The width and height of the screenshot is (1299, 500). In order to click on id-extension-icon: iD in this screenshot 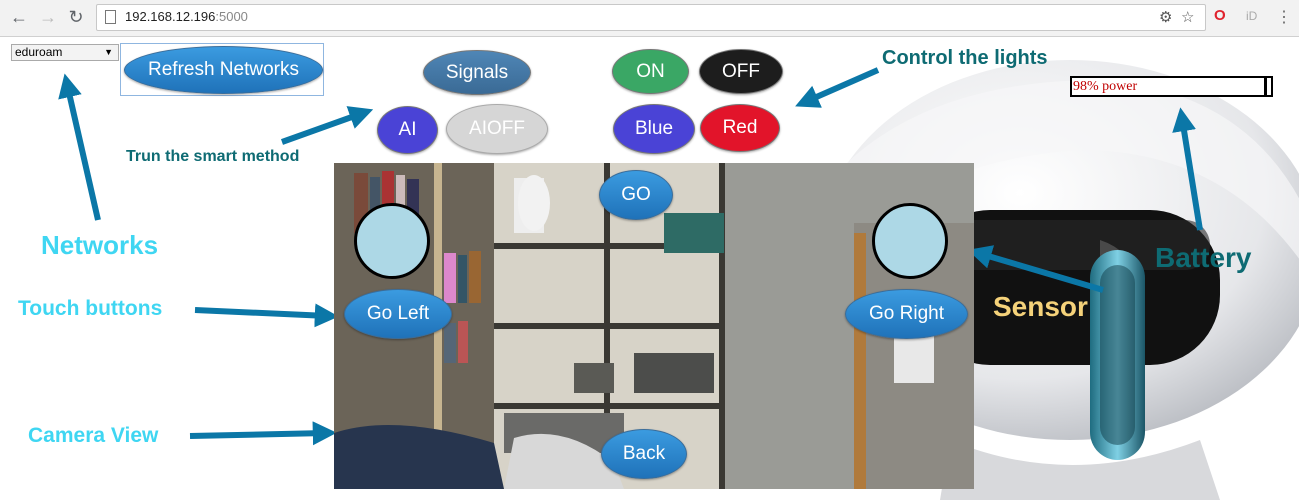, I will do `click(1251, 16)`.